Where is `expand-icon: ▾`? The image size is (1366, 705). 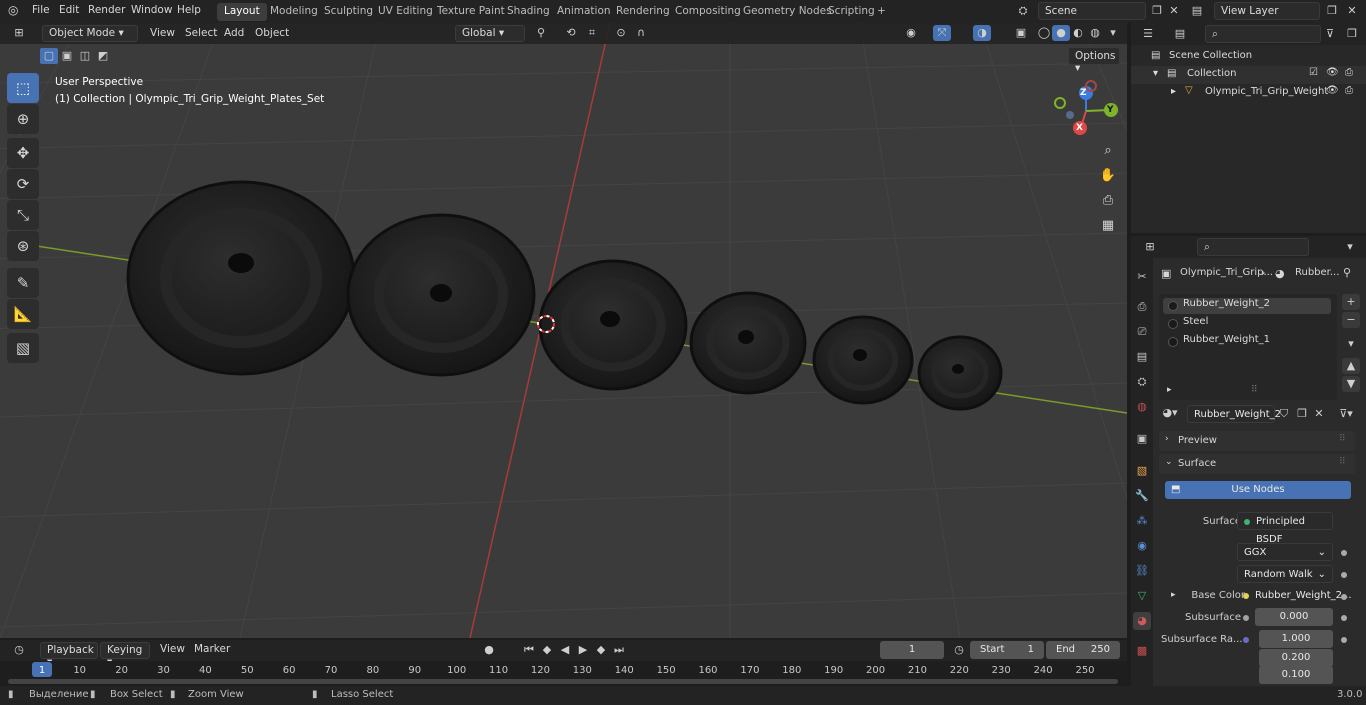
expand-icon: ▾ is located at coordinates (1155, 73).